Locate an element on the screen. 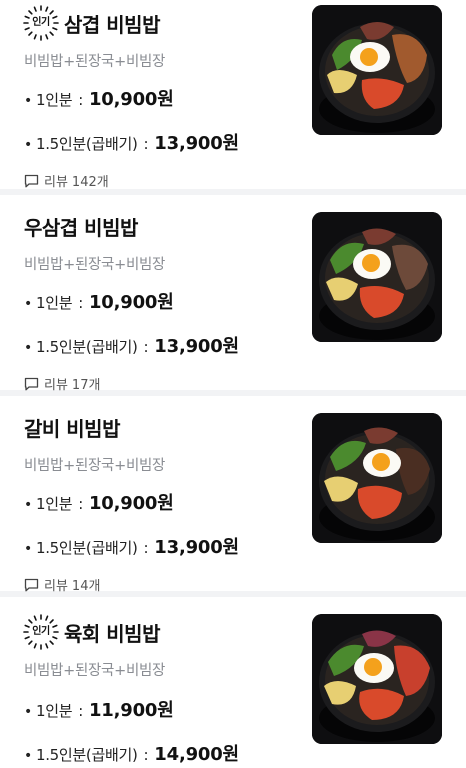 The width and height of the screenshot is (466, 768). price-row: • 1인분 : 11,900원 is located at coordinates (165, 709).